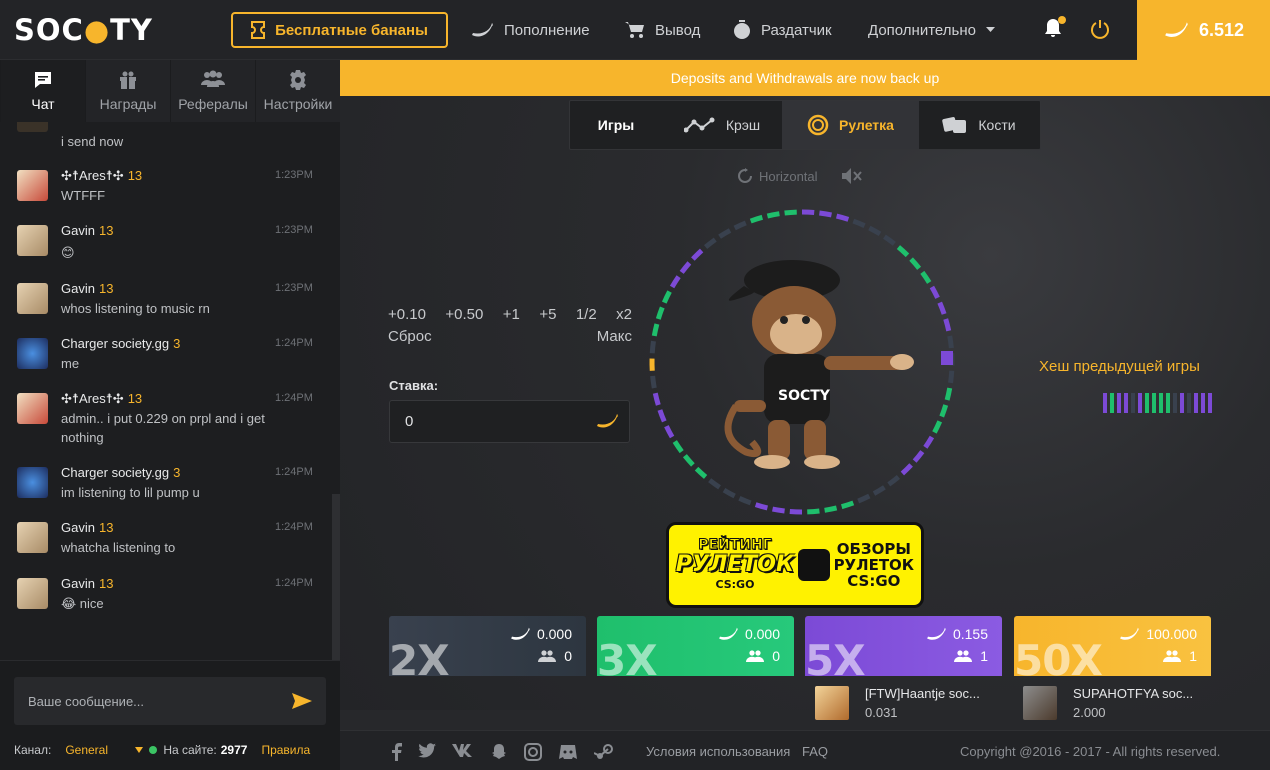  What do you see at coordinates (464, 314) in the screenshot?
I see `bet-add-0-50: +0.50` at bounding box center [464, 314].